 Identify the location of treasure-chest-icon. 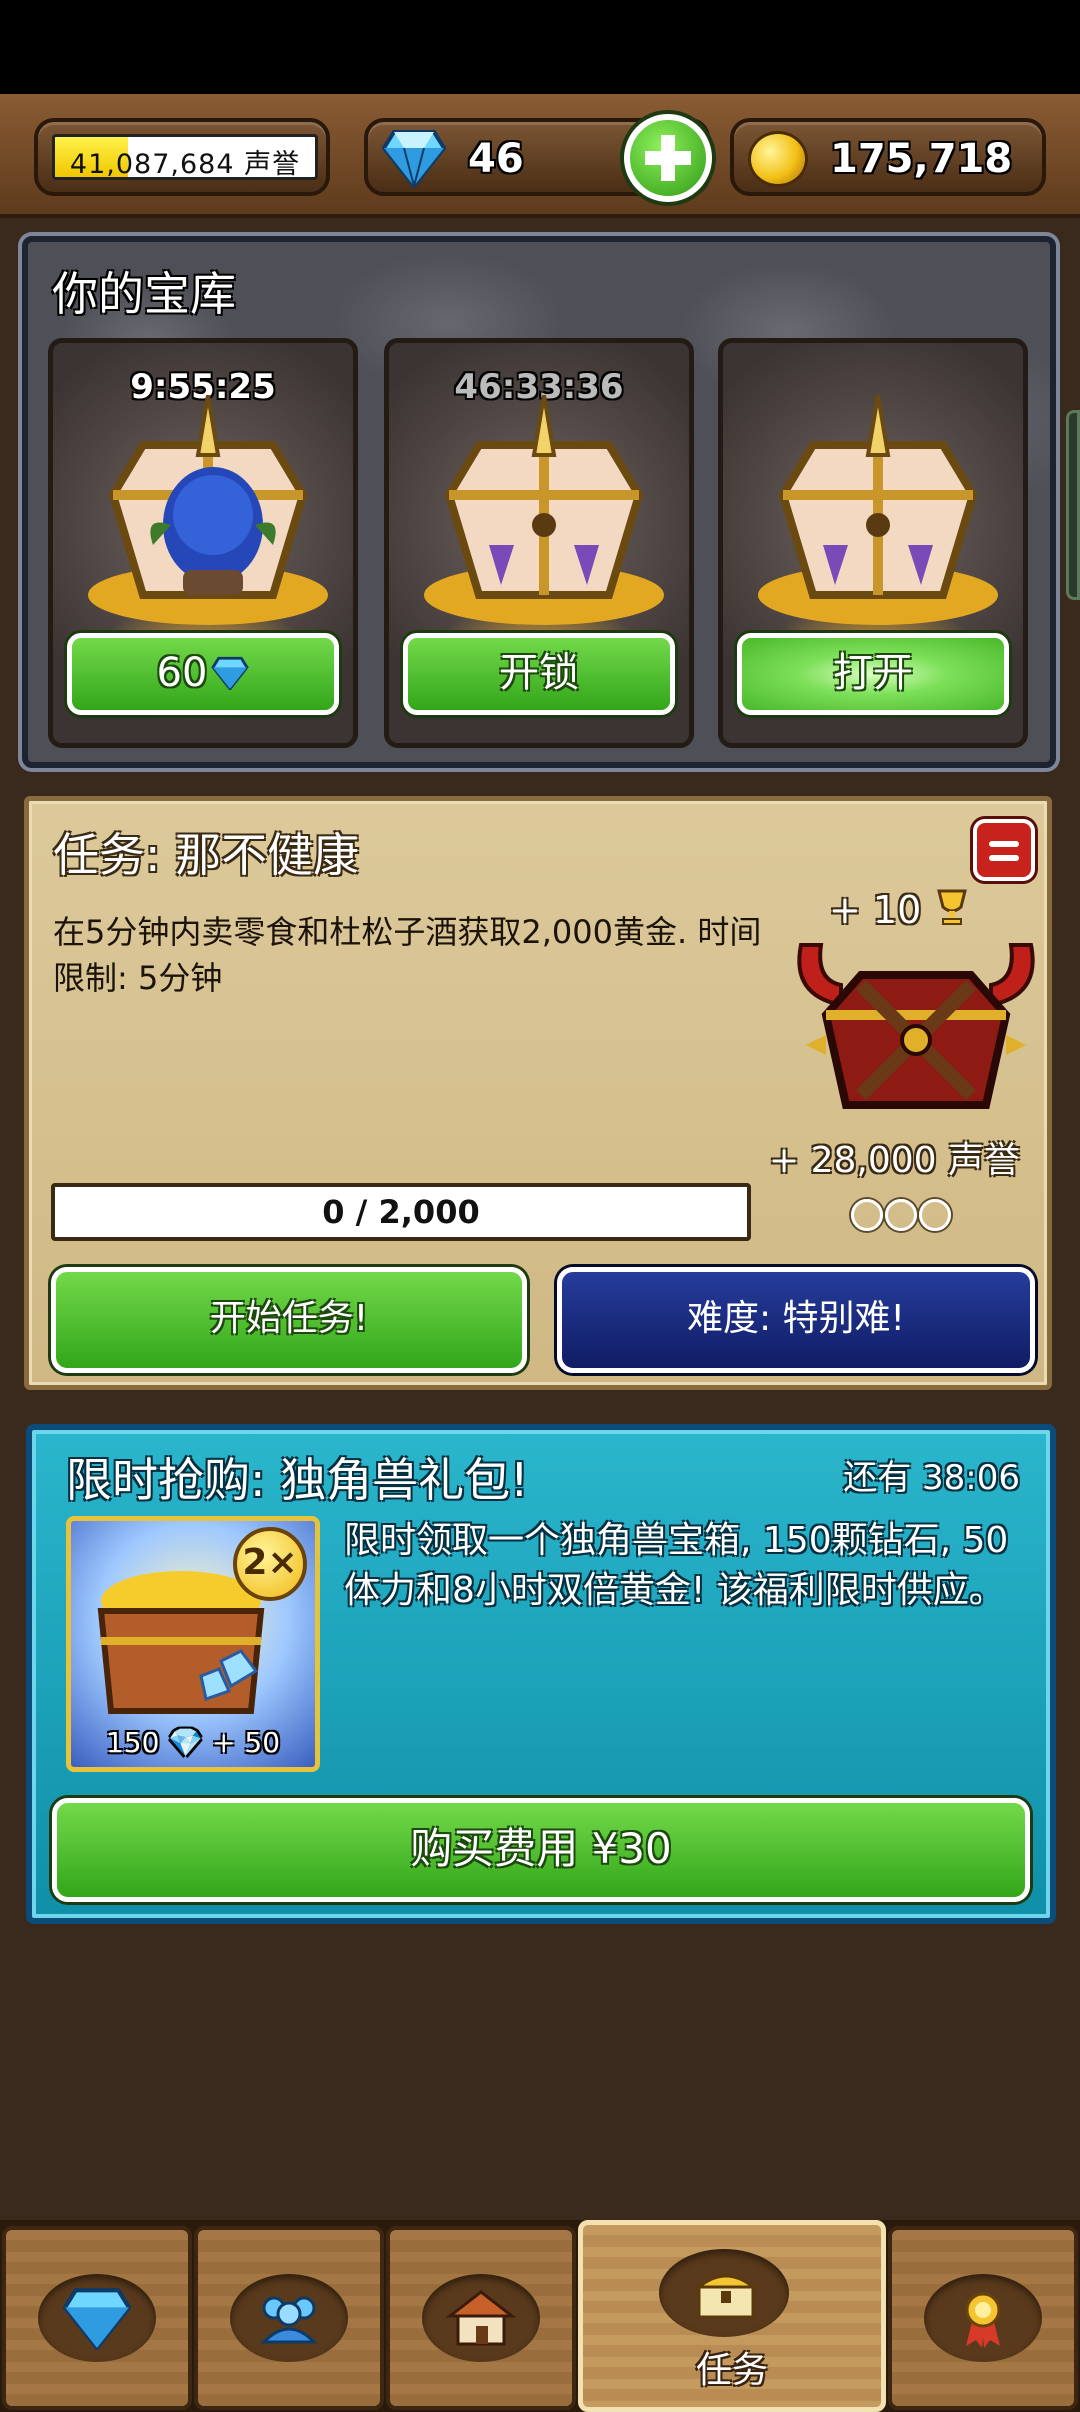
(726, 2296).